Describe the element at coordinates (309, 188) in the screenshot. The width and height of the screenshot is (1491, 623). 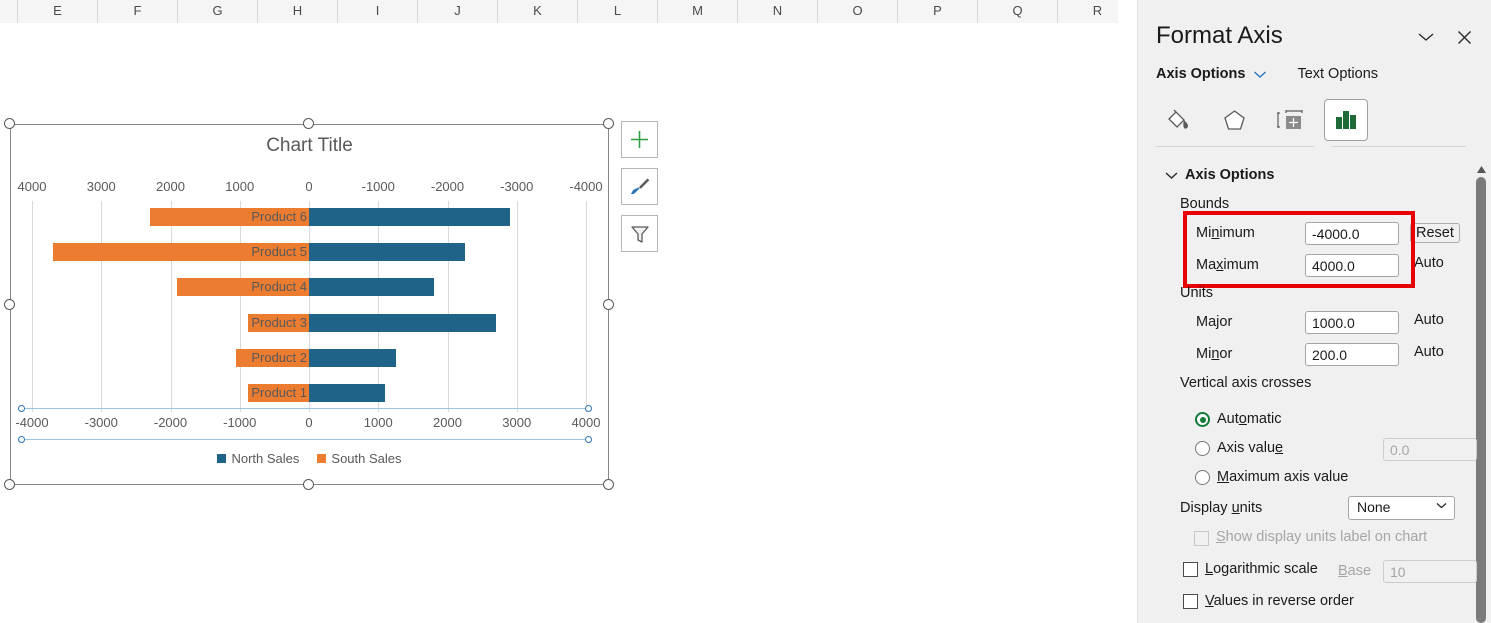
I see `secondary-axis-tick-labels: 4000 3000 2000 1000 0 -1000 -2000 -3000 -4000` at that location.